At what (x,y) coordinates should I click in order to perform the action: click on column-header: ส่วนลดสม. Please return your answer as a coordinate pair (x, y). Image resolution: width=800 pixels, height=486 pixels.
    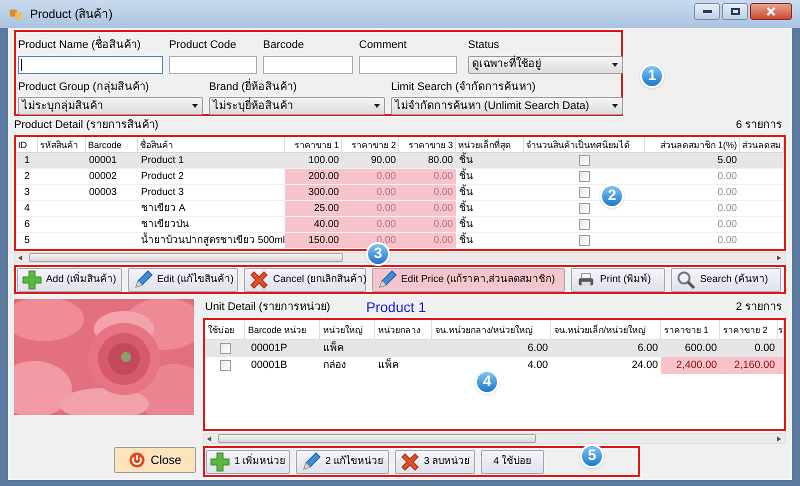
    Looking at the image, I should click on (762, 144).